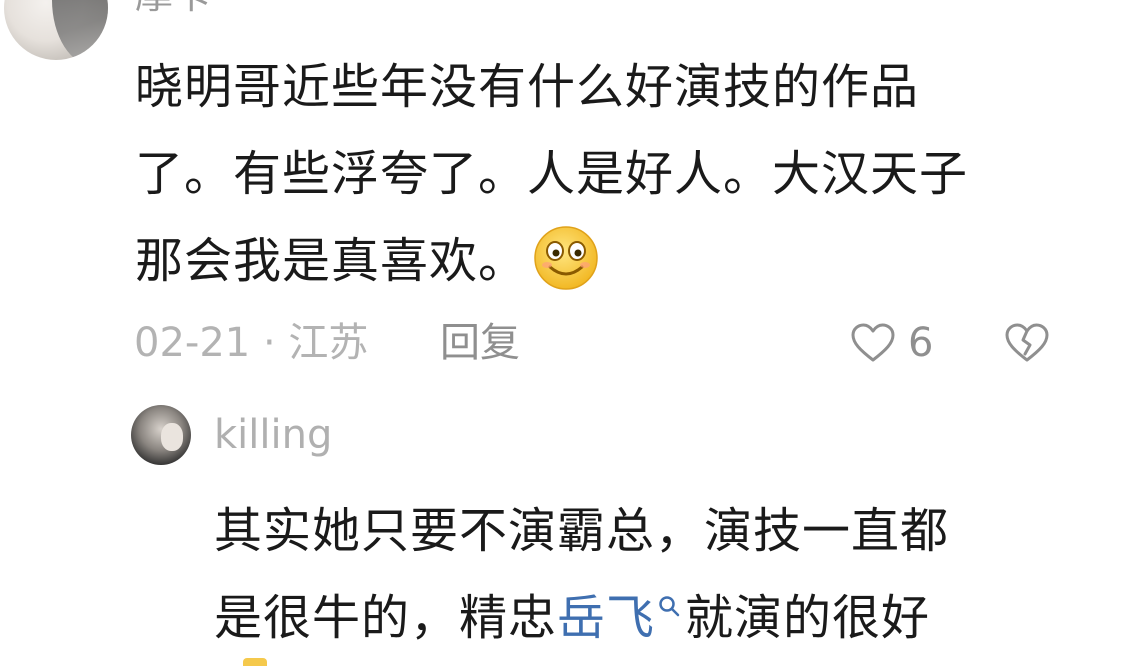  What do you see at coordinates (255, 662) in the screenshot?
I see `emoji-icon` at bounding box center [255, 662].